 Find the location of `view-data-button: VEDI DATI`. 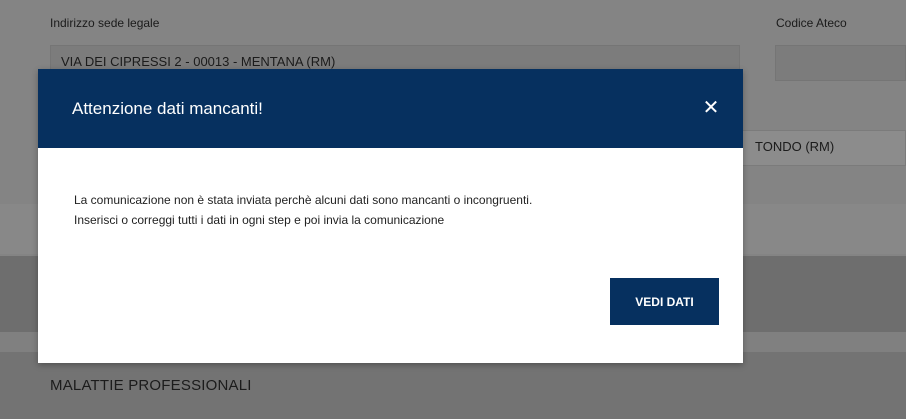

view-data-button: VEDI DATI is located at coordinates (664, 301).